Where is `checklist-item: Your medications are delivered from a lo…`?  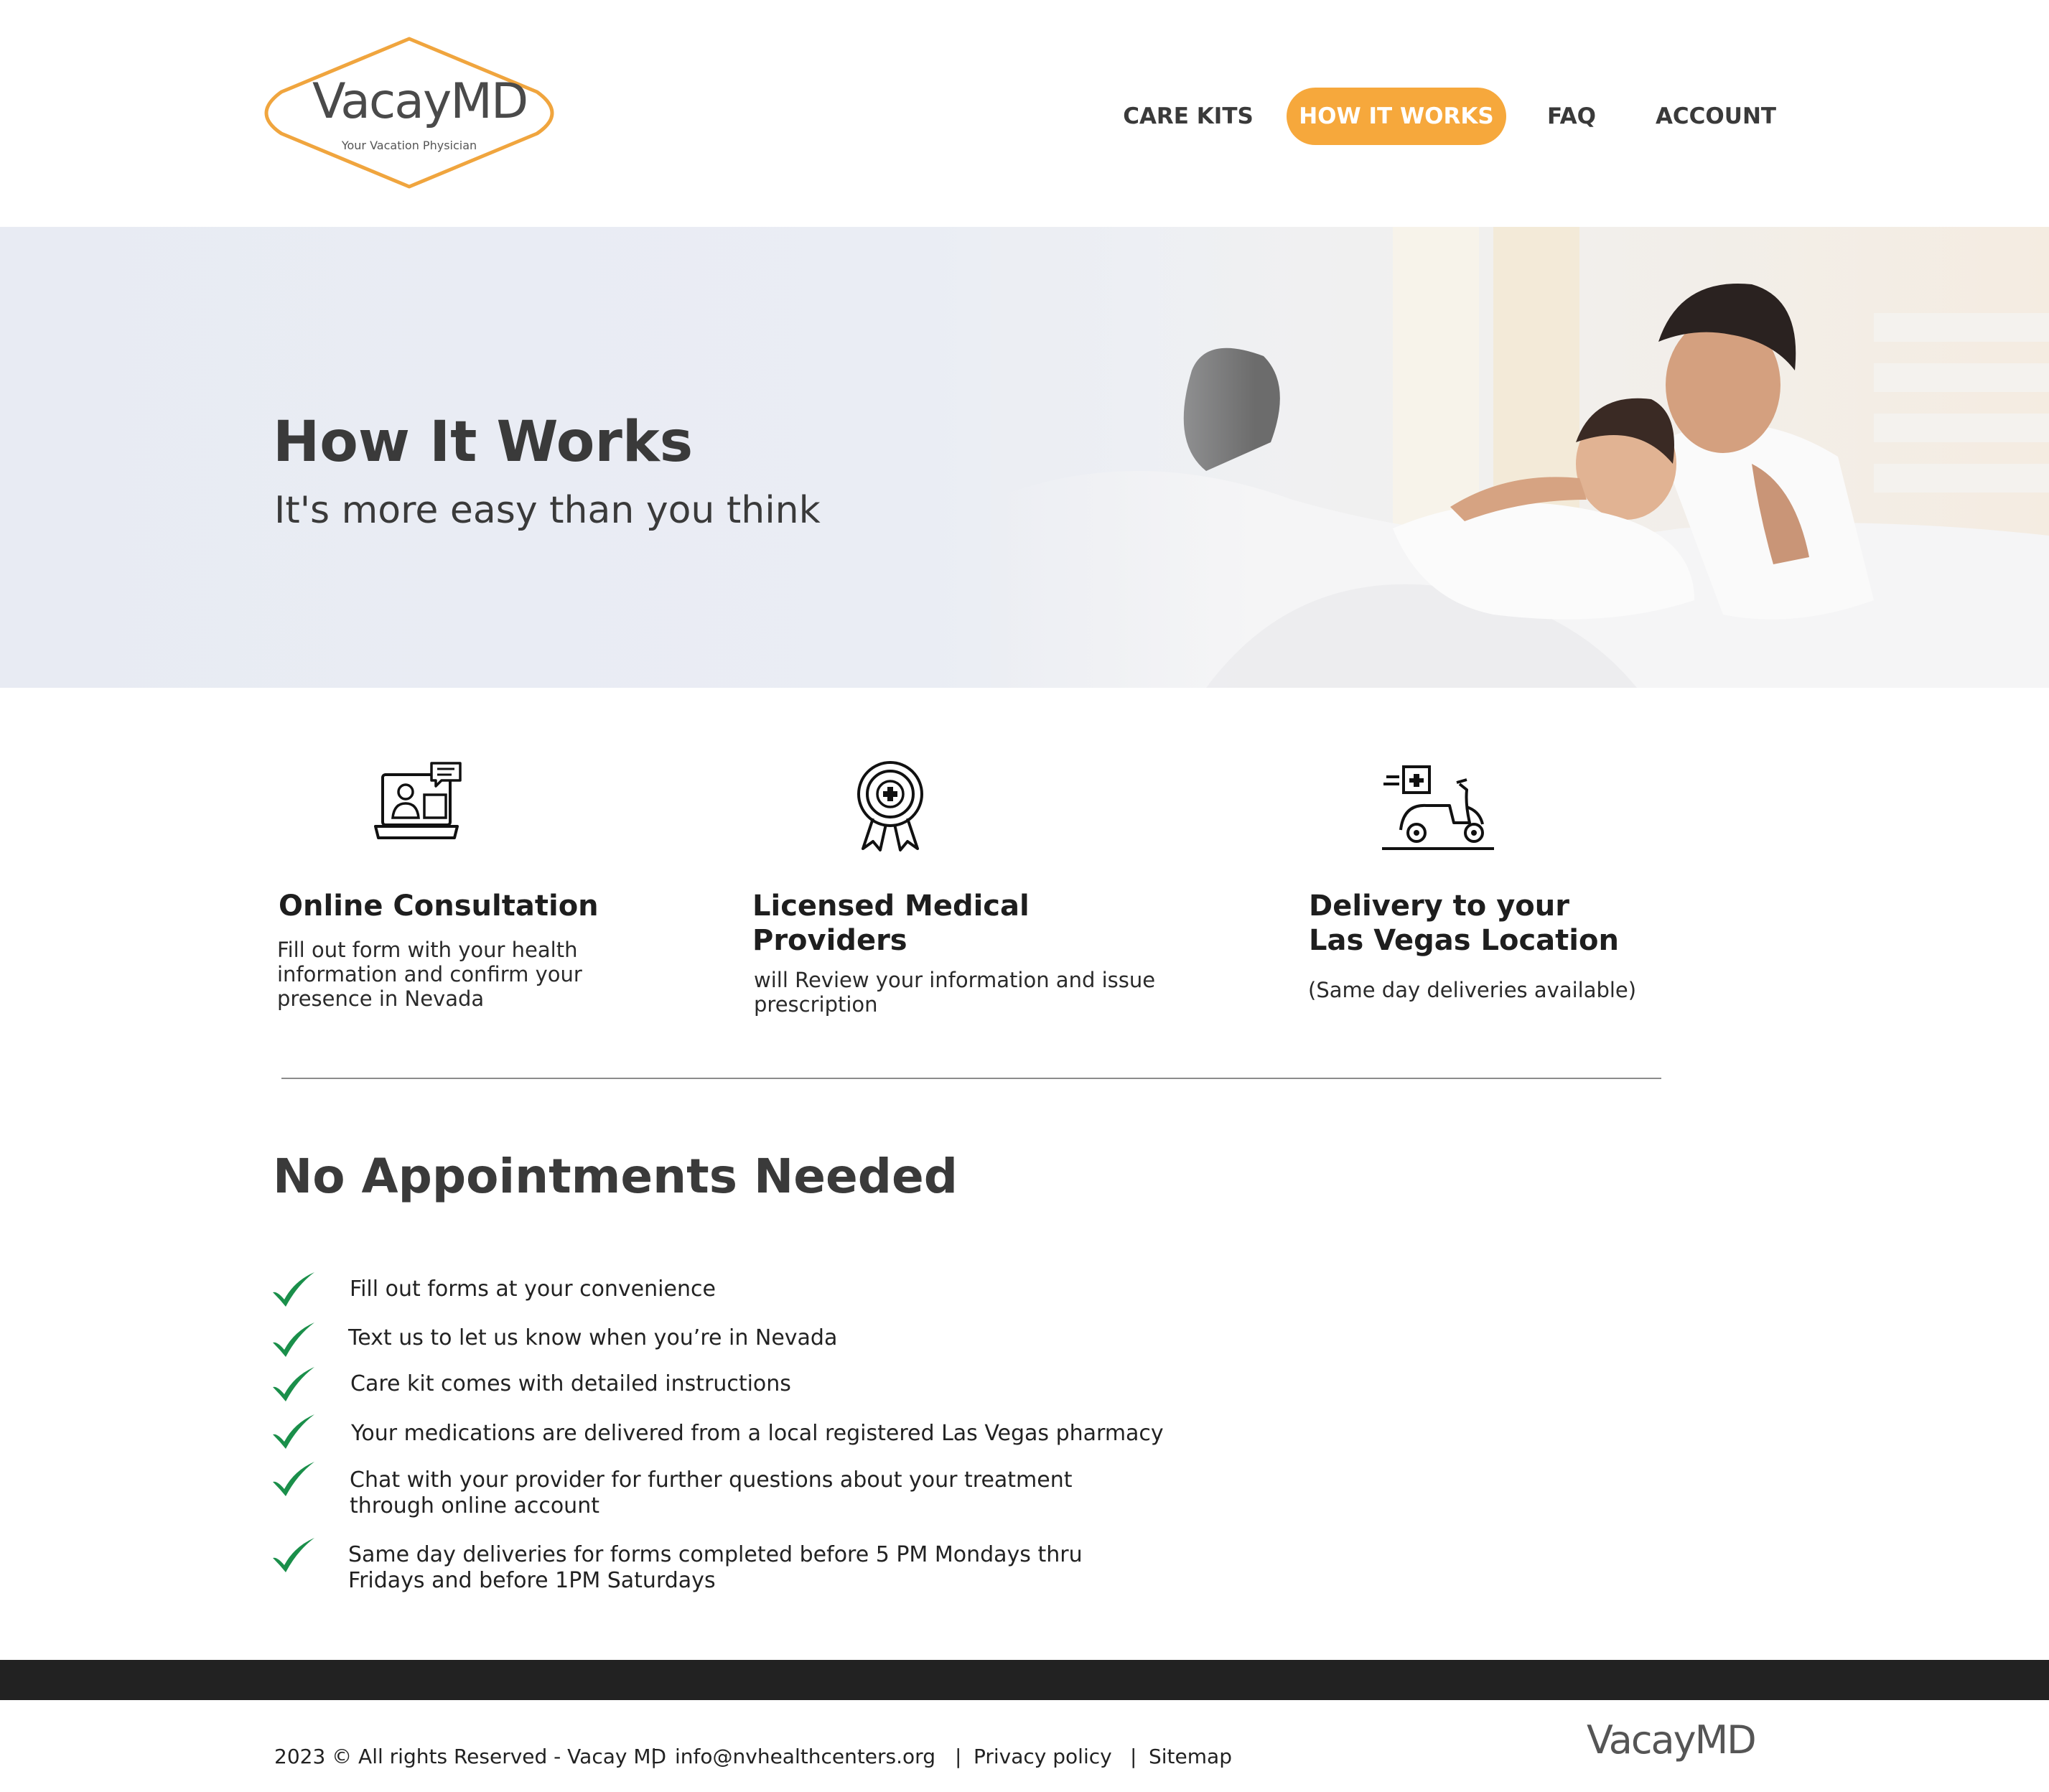 checklist-item: Your medications are delivered from a lo… is located at coordinates (757, 1433).